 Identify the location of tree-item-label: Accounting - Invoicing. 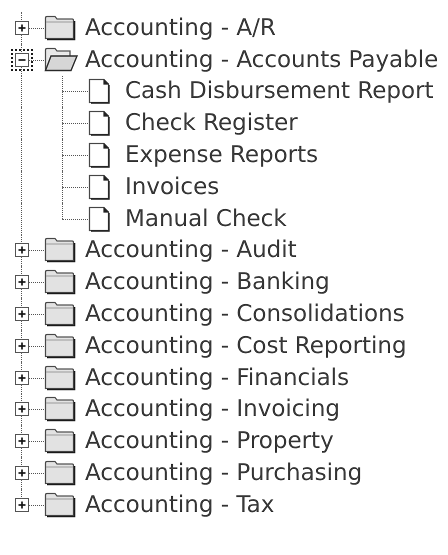
(212, 409).